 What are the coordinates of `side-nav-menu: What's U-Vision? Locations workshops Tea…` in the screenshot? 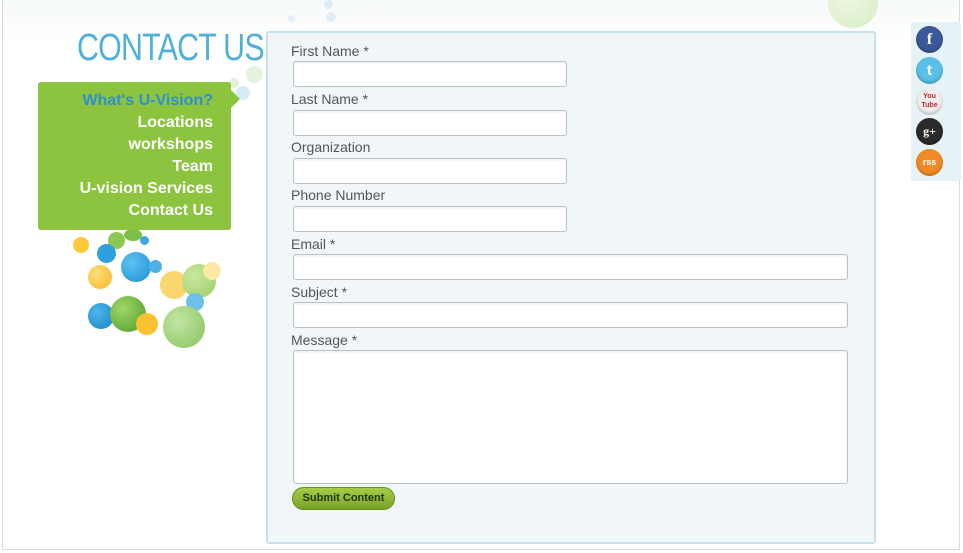 It's located at (139, 156).